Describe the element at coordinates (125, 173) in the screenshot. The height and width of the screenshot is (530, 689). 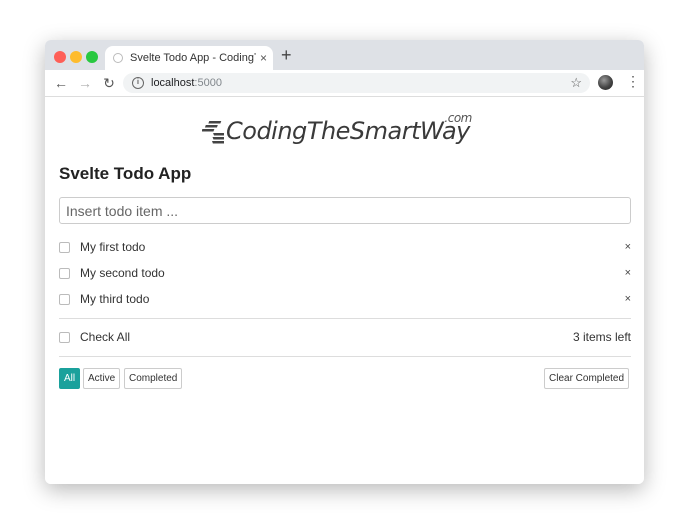
I see `page-title: Svelte Todo App` at that location.